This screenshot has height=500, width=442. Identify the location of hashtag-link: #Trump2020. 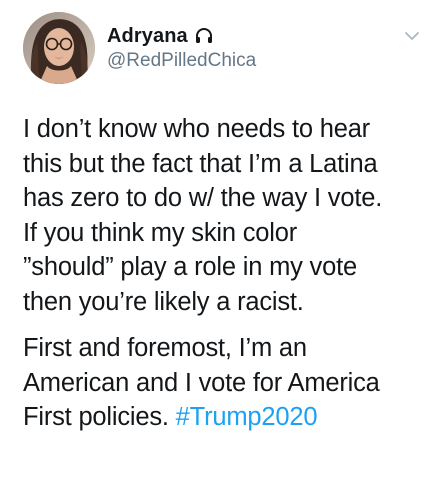
(247, 417).